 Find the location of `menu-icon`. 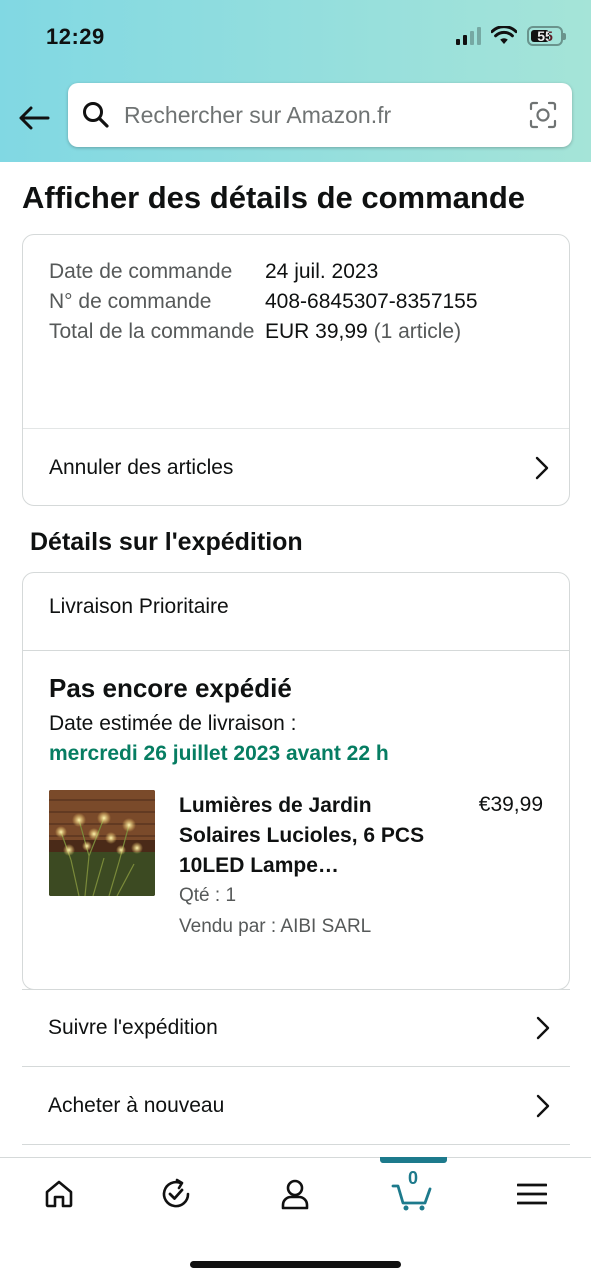

menu-icon is located at coordinates (532, 1194).